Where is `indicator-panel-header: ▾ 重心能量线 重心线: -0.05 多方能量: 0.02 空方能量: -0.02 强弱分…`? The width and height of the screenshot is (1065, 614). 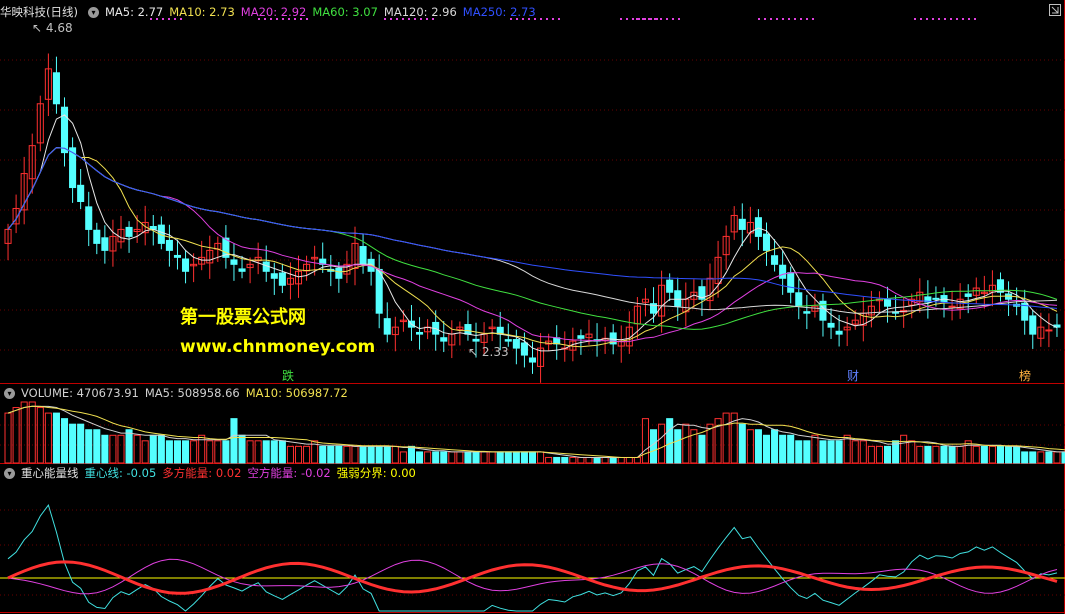
indicator-panel-header: ▾ 重心能量线 重心线: -0.05 多方能量: 0.02 空方能量: -0.02 强弱分… is located at coordinates (214, 473).